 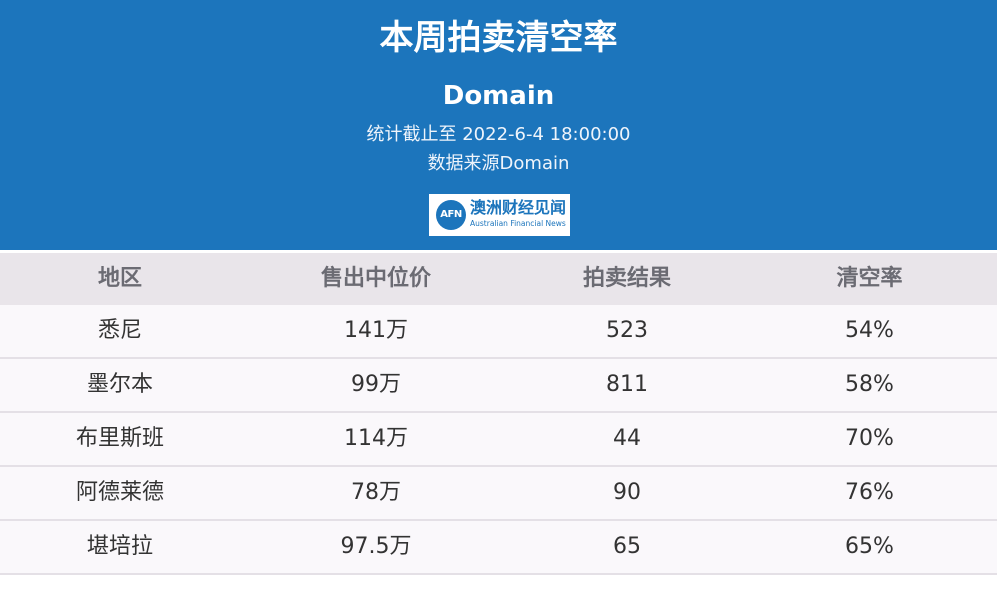 I want to click on clearance-rate-cell: 65%, so click(x=869, y=546).